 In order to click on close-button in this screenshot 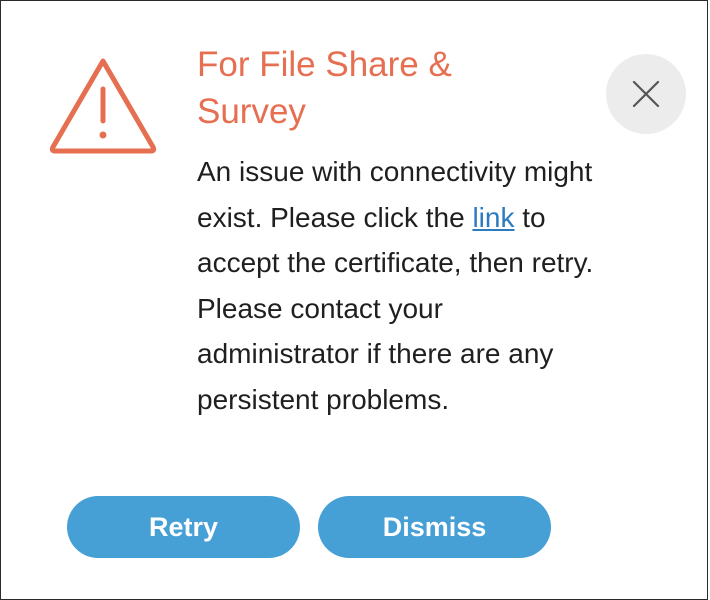, I will do `click(646, 94)`.